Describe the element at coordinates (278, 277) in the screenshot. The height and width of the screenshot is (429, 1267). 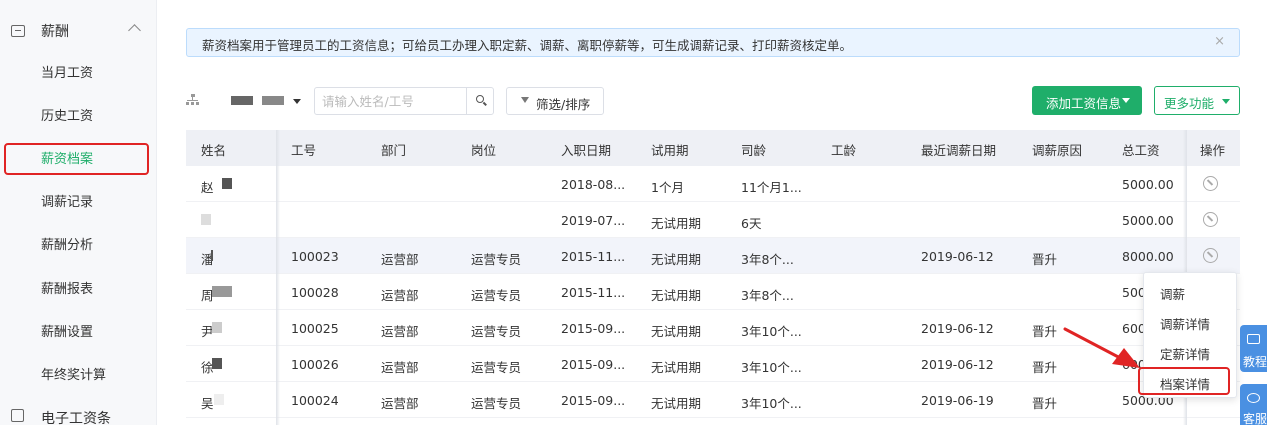
I see `frozen-column-shadow` at that location.